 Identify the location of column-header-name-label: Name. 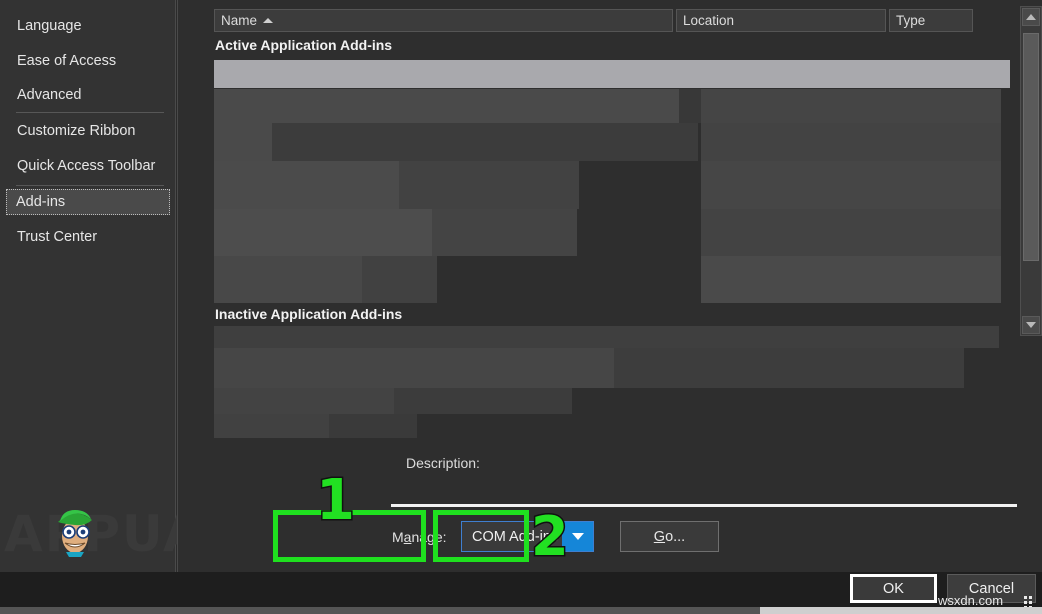
(239, 20).